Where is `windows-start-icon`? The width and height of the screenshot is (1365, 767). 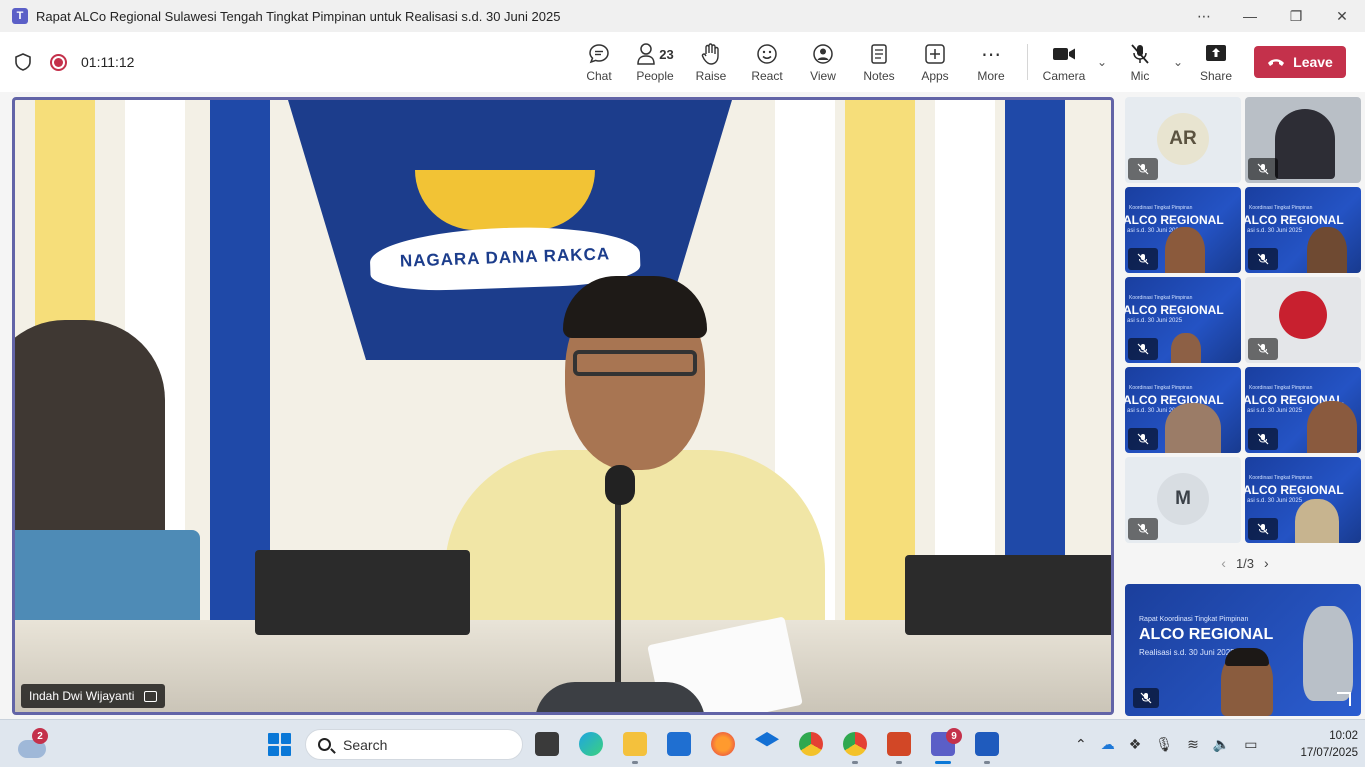
windows-start-icon is located at coordinates (279, 744).